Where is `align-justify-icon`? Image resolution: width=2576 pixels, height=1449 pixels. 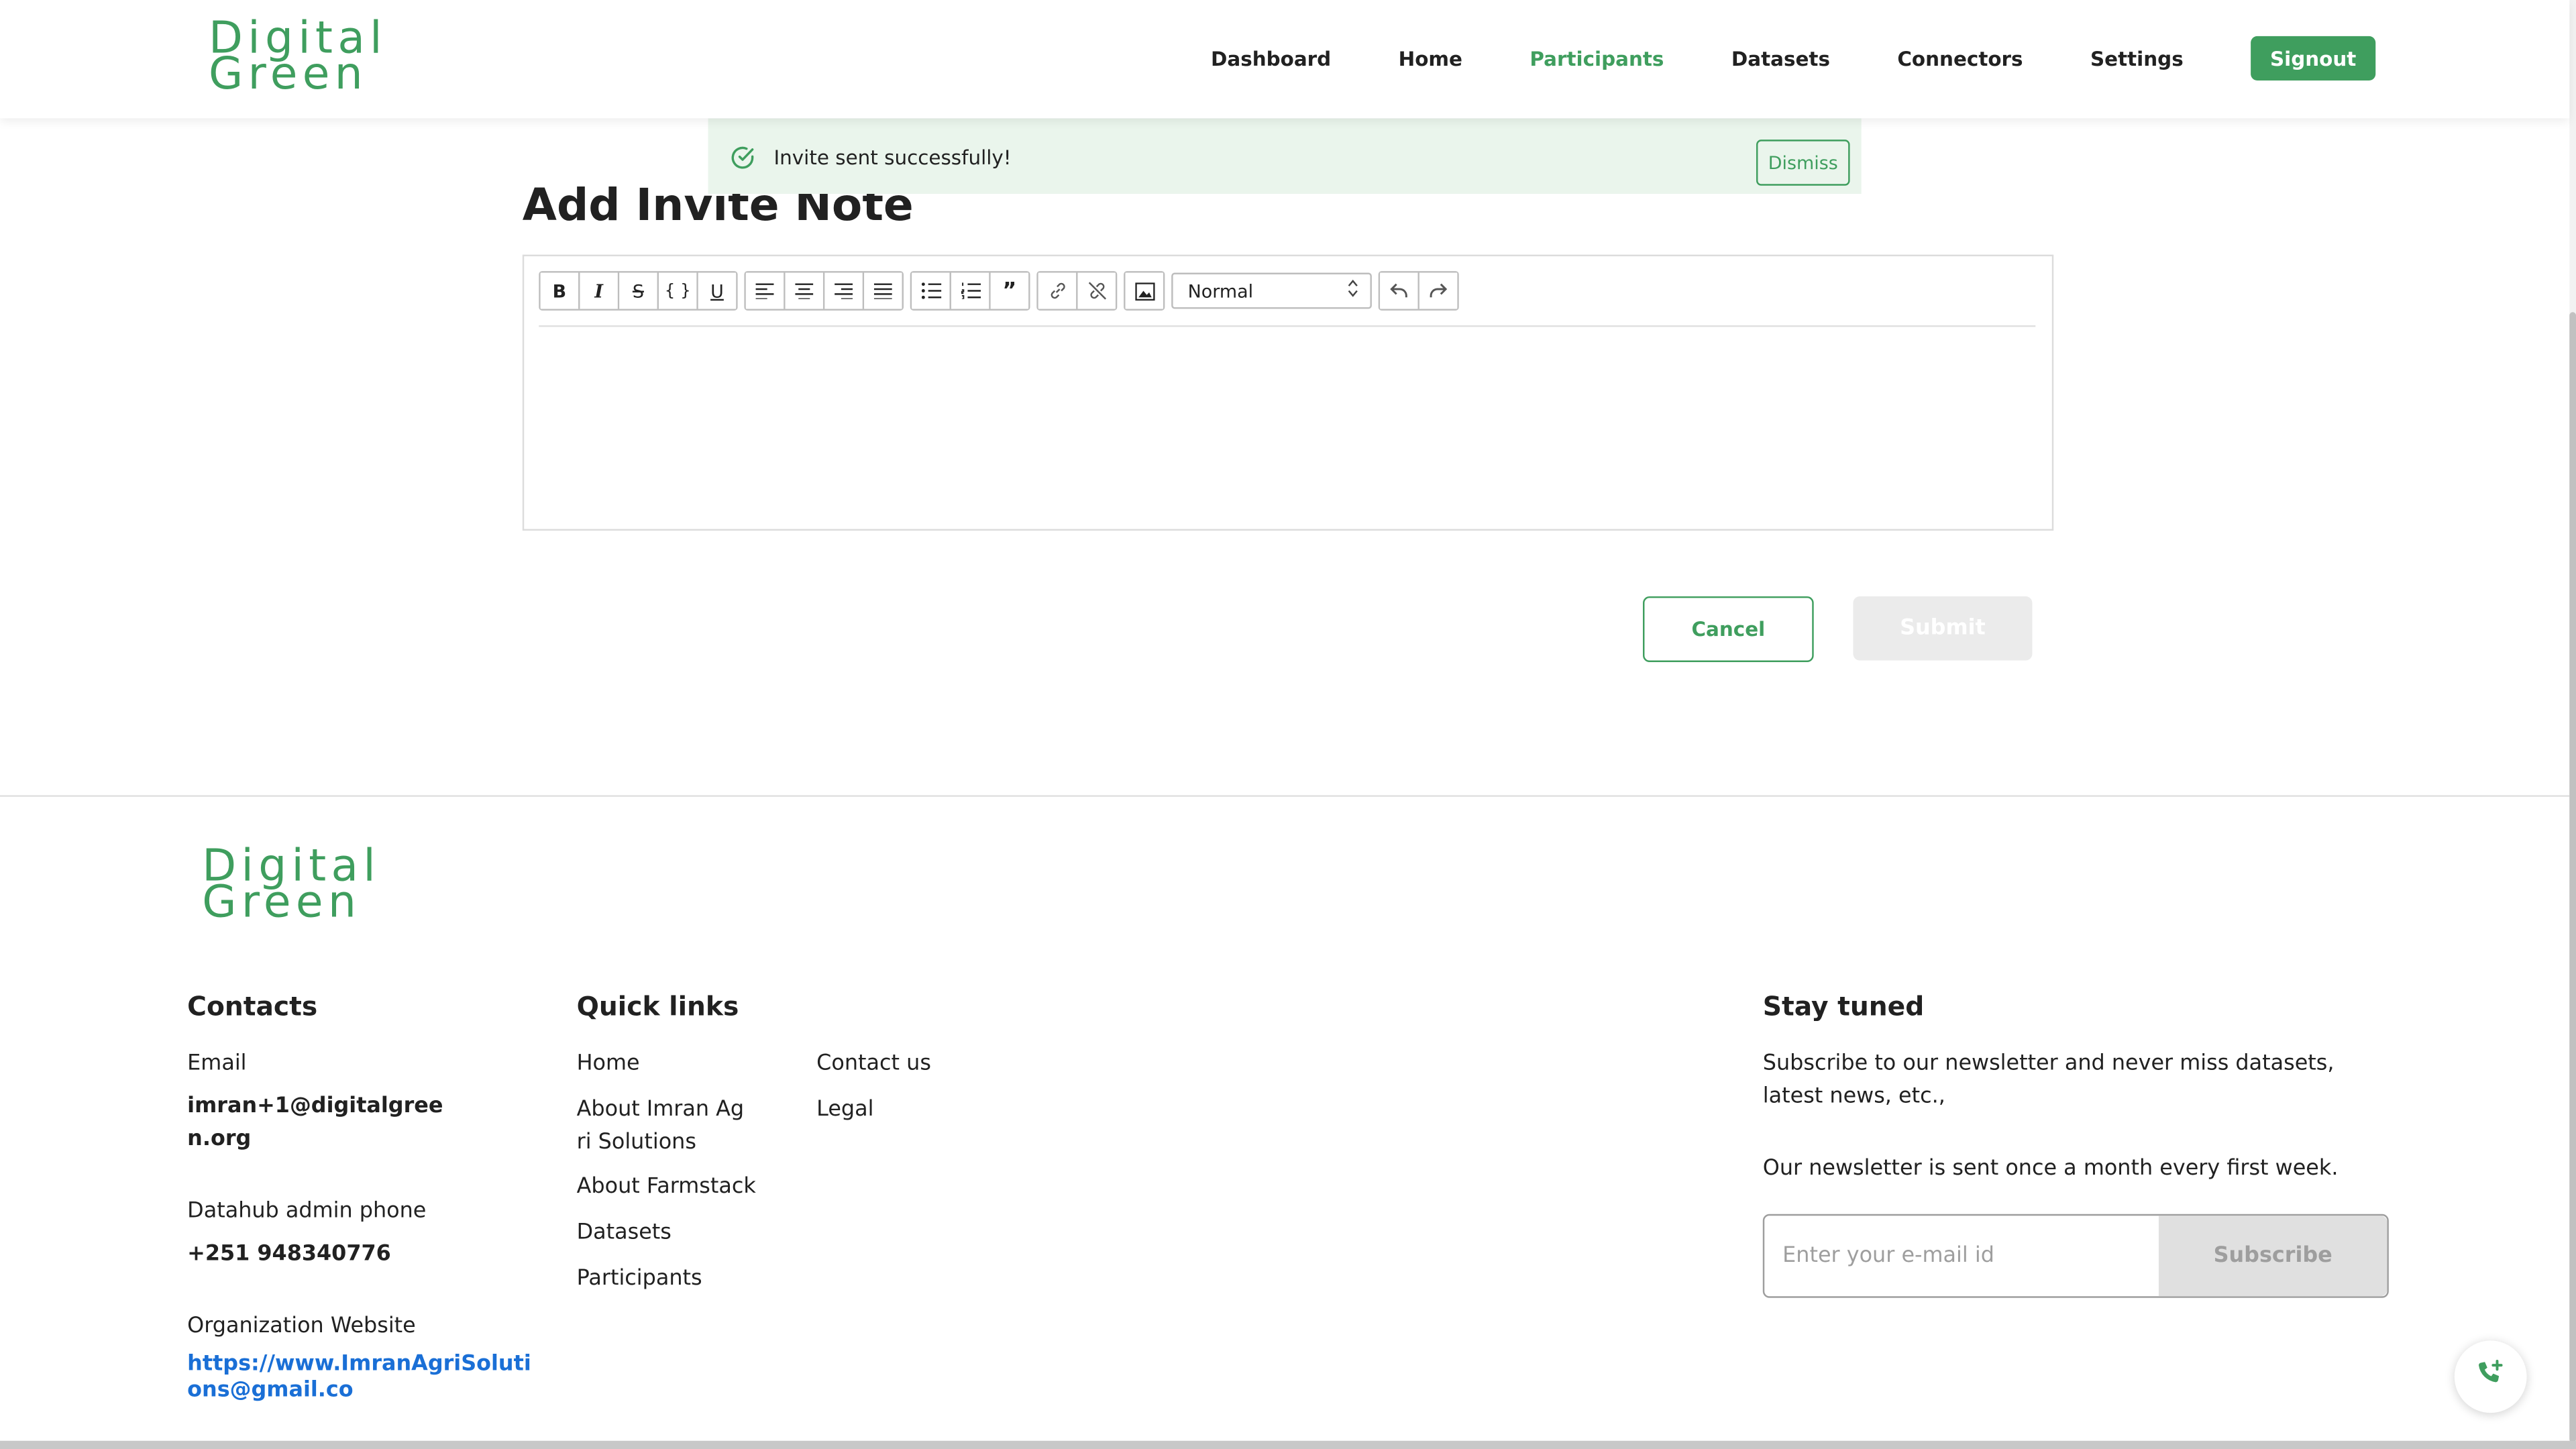 align-justify-icon is located at coordinates (883, 290).